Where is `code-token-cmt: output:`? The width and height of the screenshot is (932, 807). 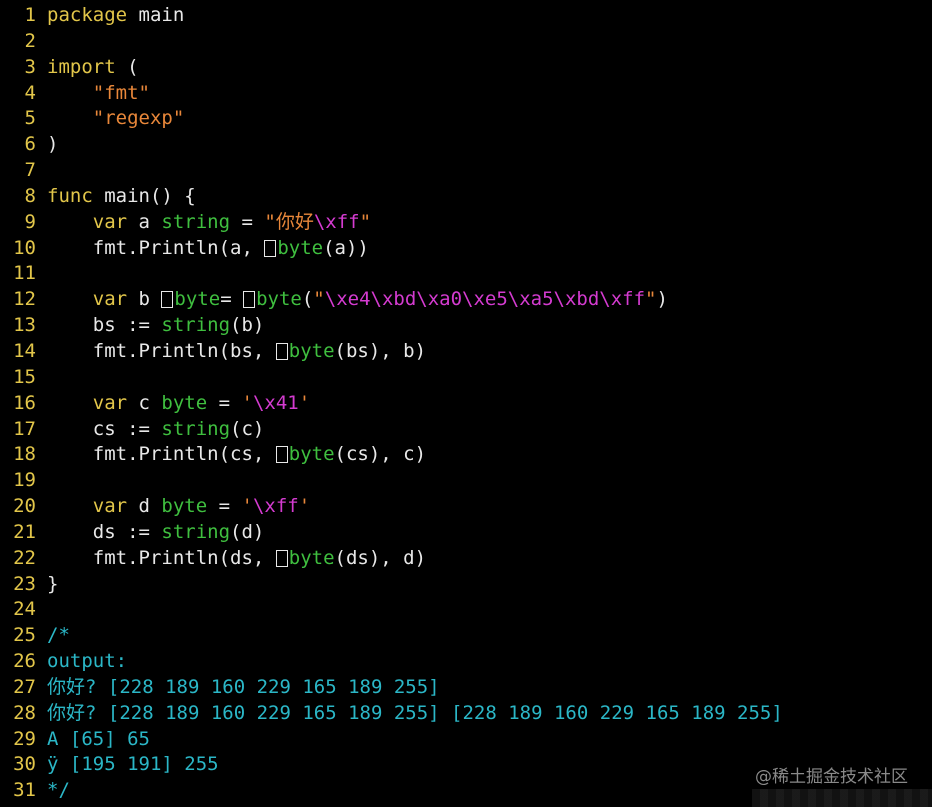 code-token-cmt: output: is located at coordinates (87, 661).